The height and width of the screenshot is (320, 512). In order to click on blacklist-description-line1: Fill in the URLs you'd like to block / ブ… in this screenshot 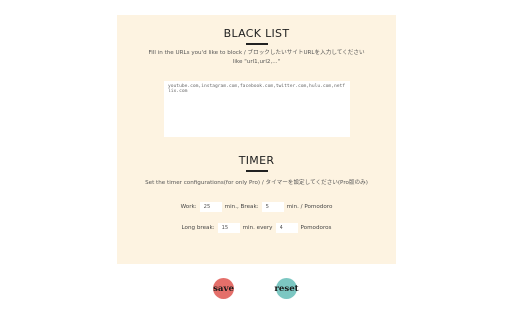, I will do `click(256, 53)`.